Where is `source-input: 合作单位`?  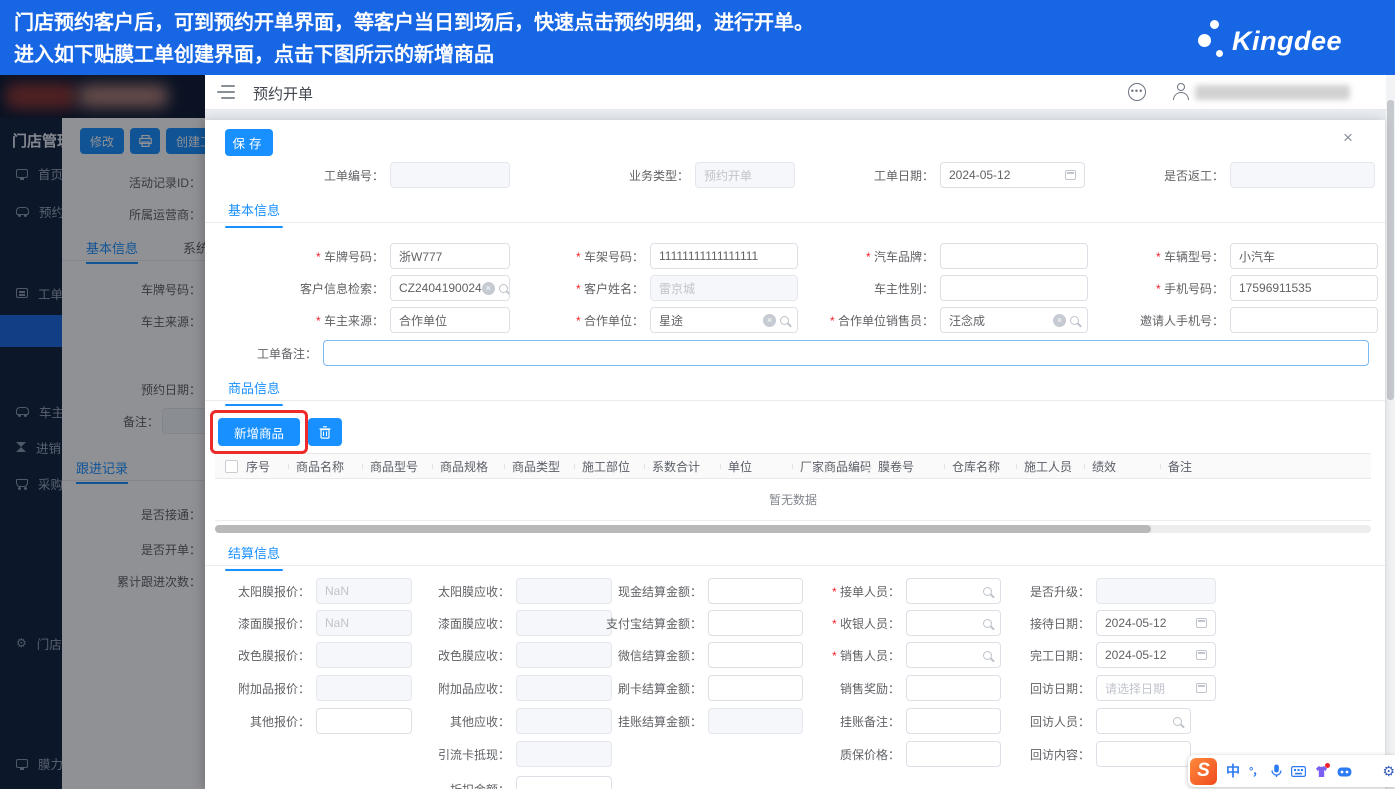
source-input: 合作单位 is located at coordinates (450, 320).